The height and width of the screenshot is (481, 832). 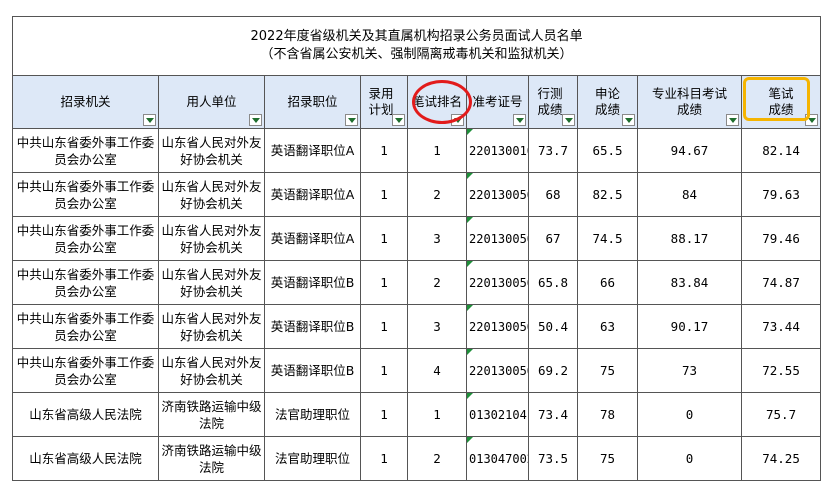 I want to click on cell-exam-no: 2201300500927, so click(x=497, y=194).